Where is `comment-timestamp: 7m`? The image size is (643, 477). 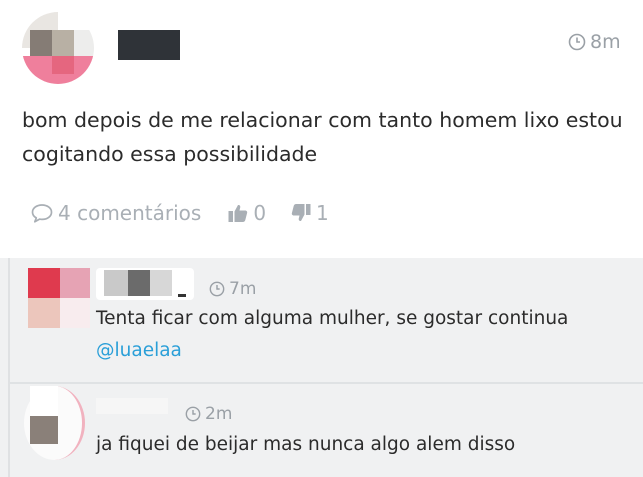
comment-timestamp: 7m is located at coordinates (232, 289).